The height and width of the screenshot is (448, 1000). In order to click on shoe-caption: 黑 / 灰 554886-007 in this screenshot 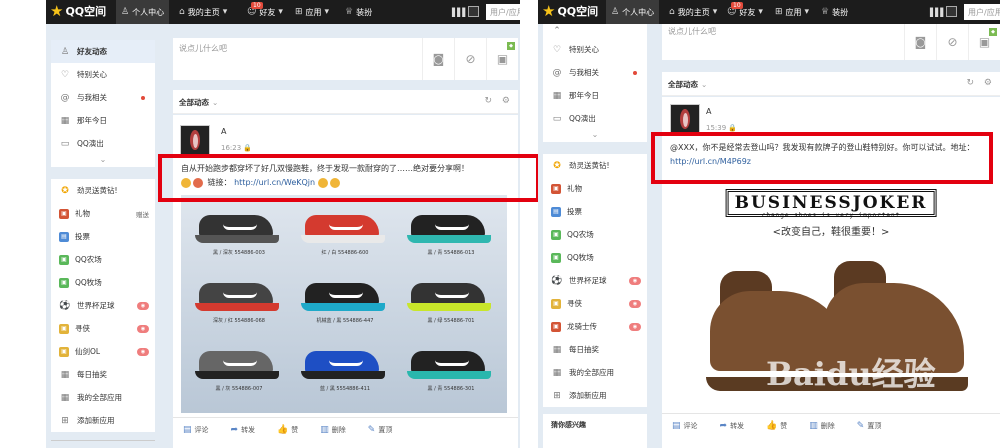, I will do `click(239, 389)`.